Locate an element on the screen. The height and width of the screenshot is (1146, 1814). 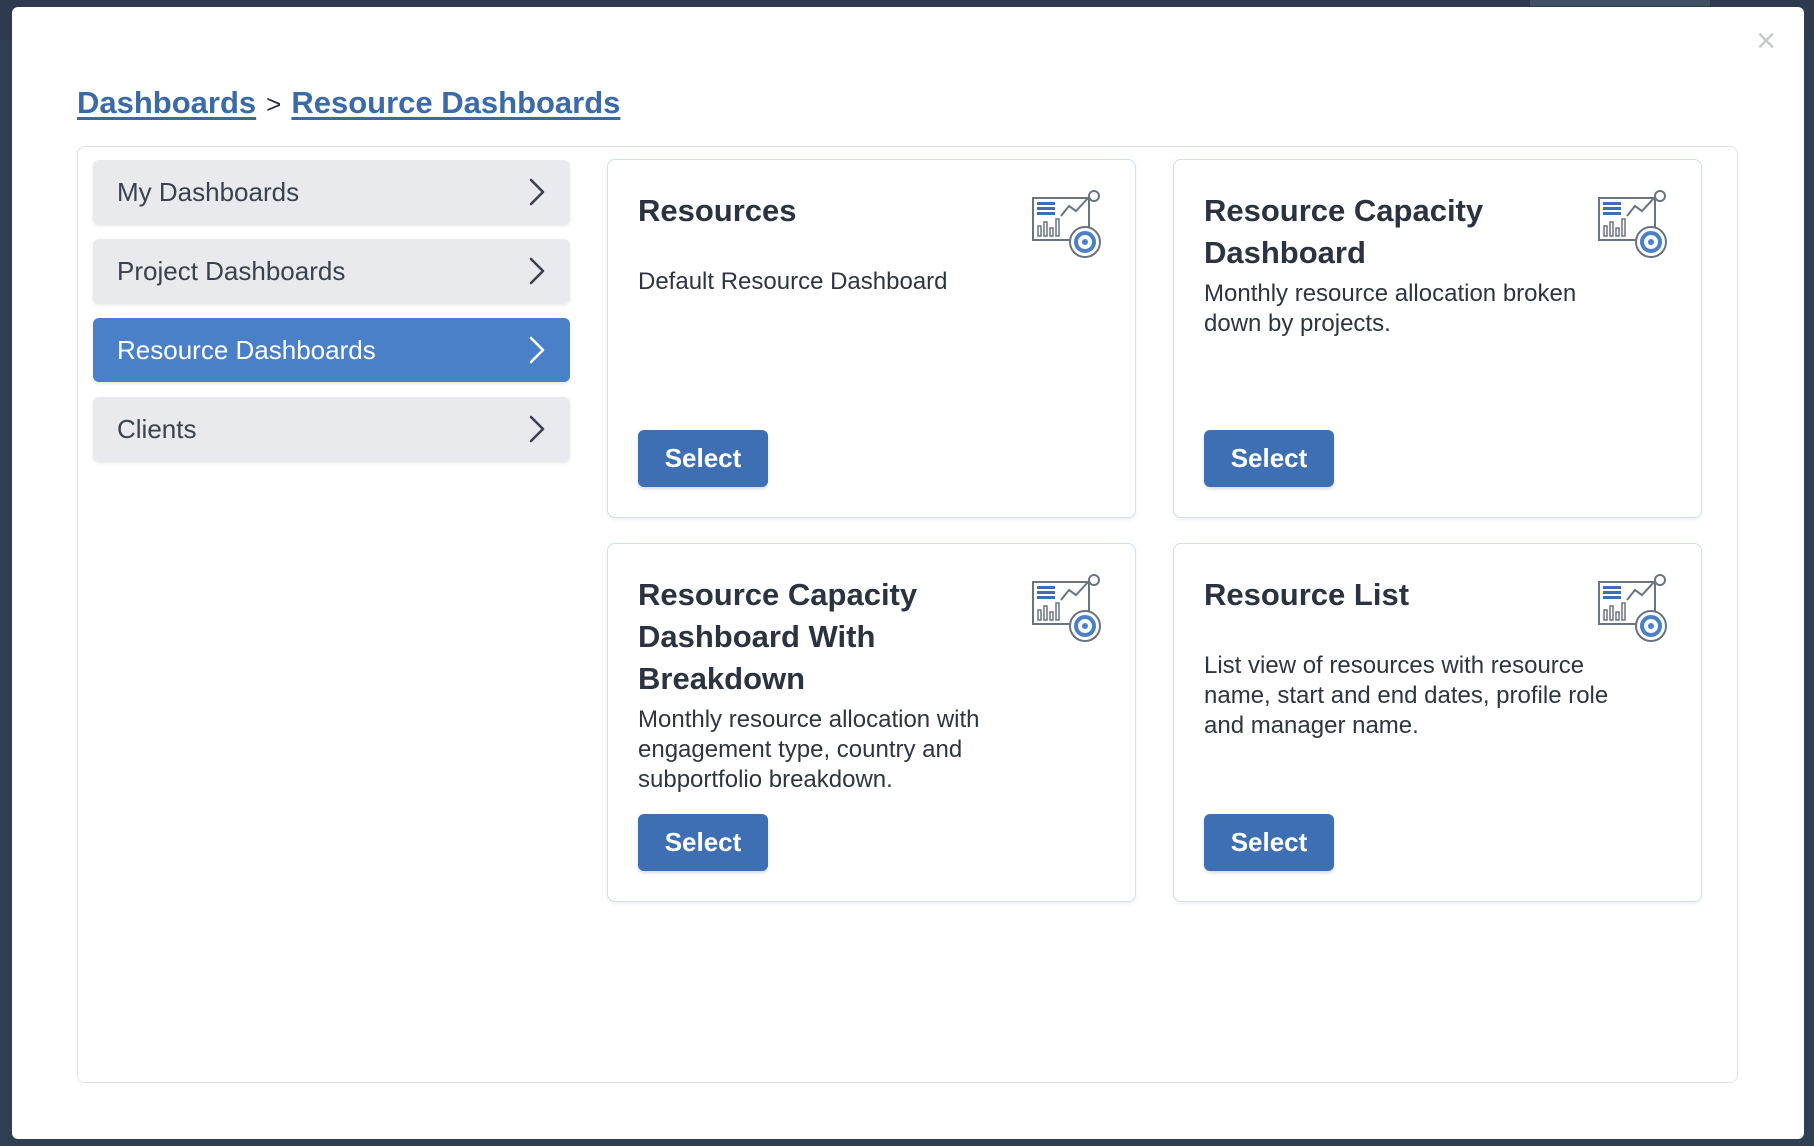
close-icon: × is located at coordinates (1766, 41).